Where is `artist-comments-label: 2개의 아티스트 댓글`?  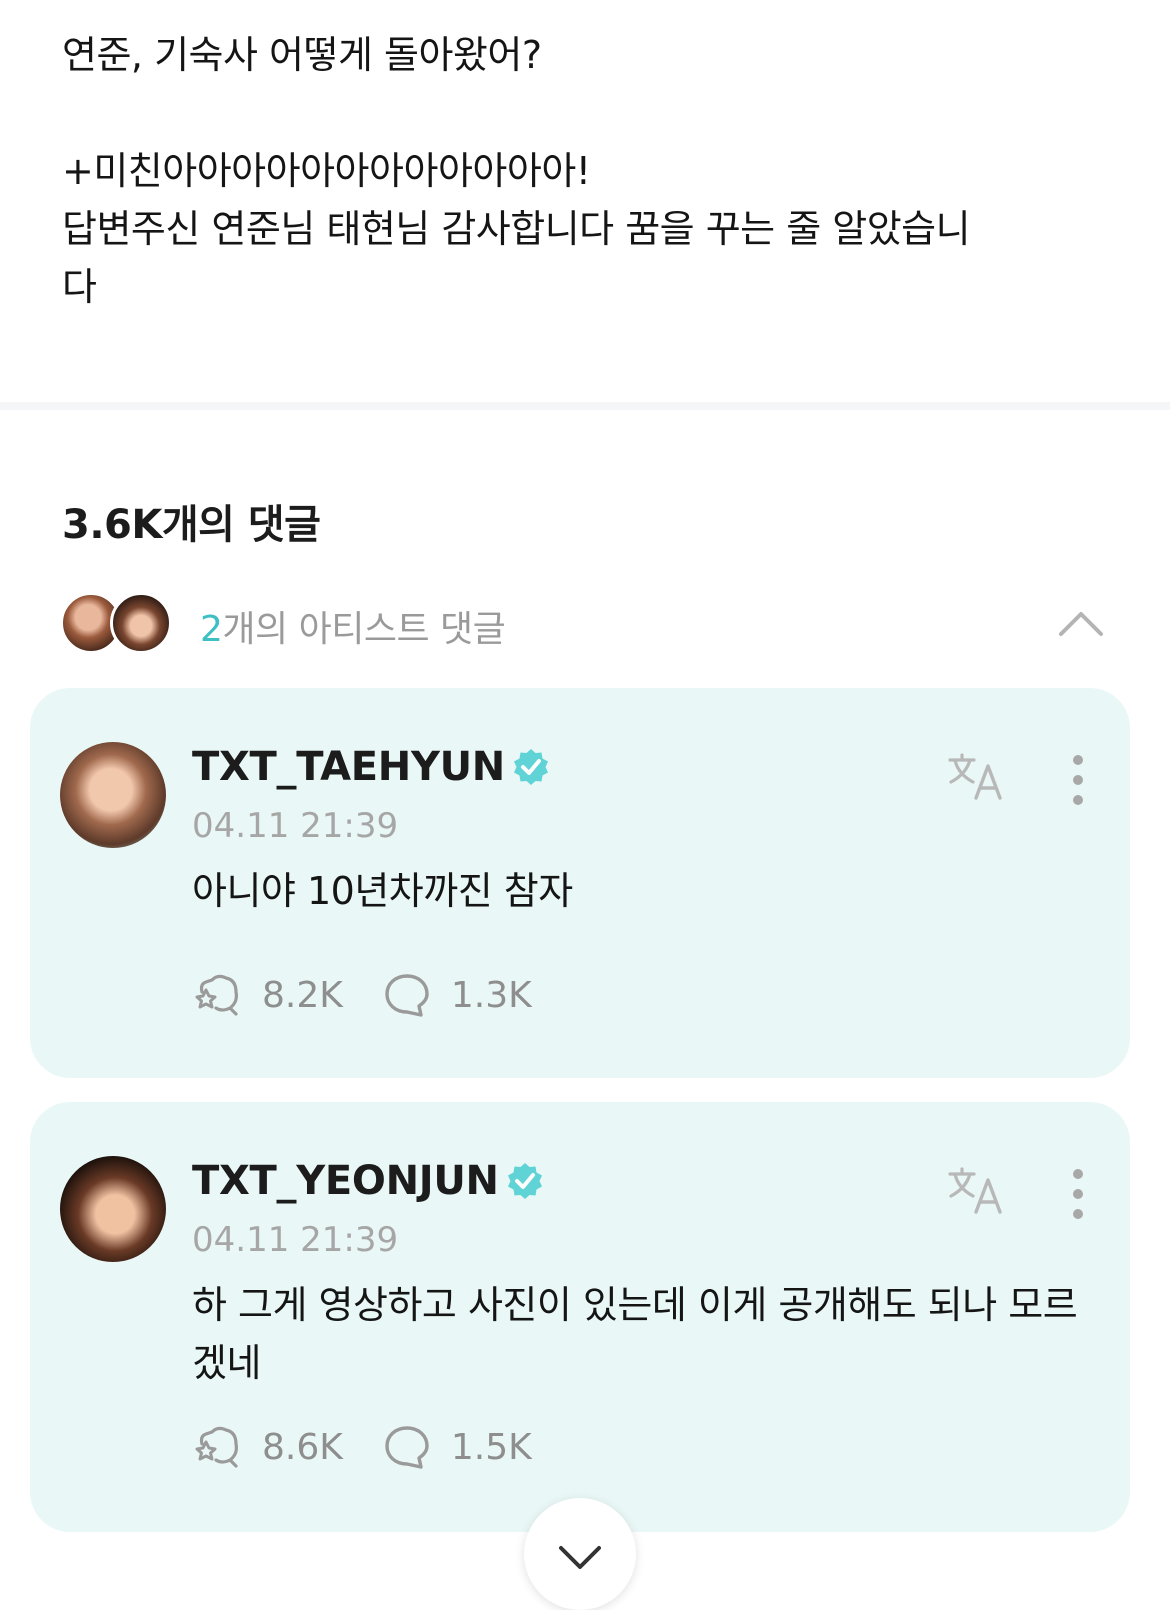
artist-comments-label: 2개의 아티스트 댓글 is located at coordinates (353, 626).